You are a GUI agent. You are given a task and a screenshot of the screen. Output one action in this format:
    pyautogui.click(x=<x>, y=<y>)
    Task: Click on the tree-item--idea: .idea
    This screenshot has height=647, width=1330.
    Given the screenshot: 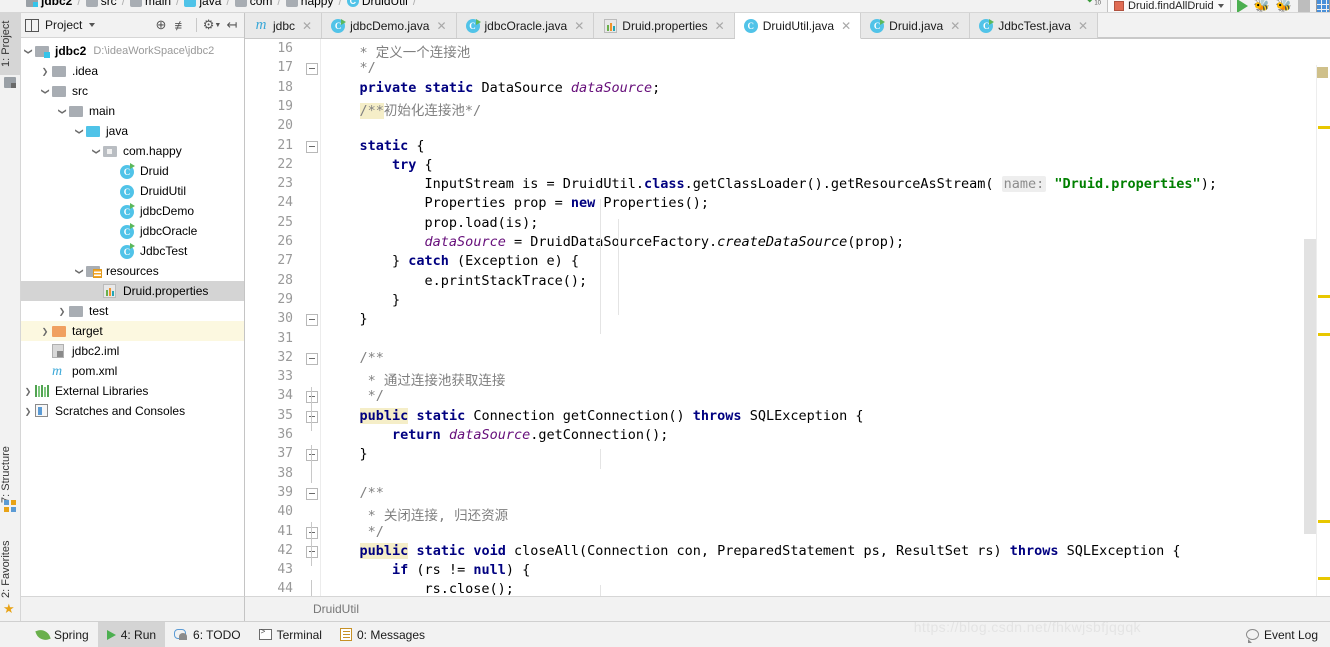 What is the action you would take?
    pyautogui.click(x=132, y=71)
    